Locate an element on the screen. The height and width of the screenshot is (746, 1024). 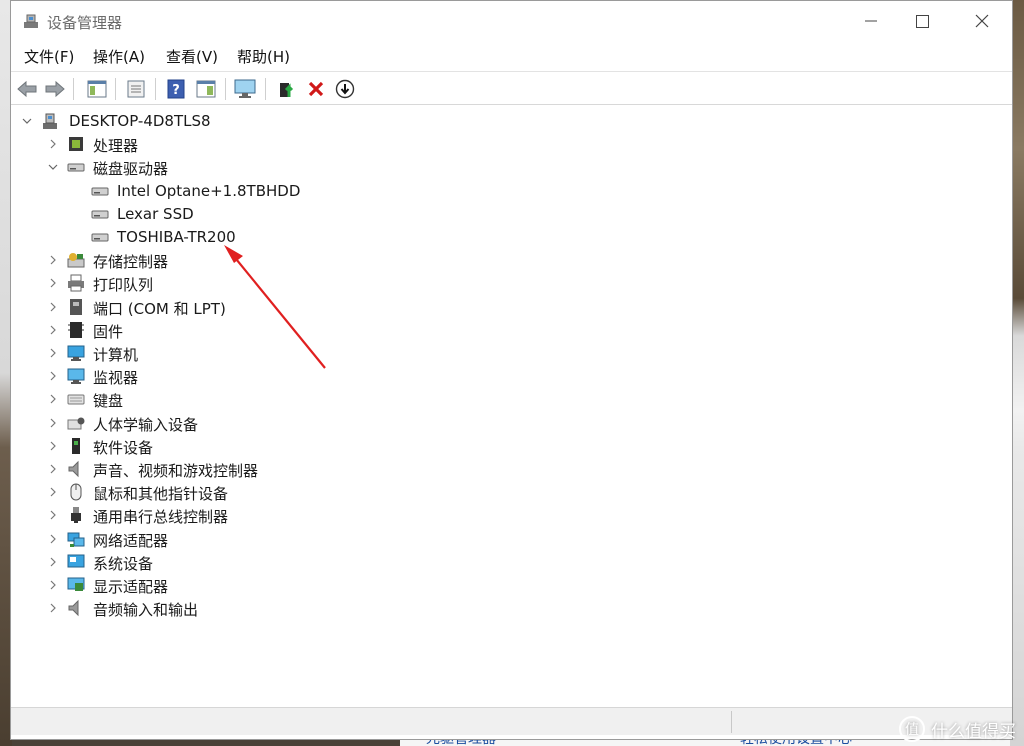
watermark-text: 什么值得买 is located at coordinates (973, 731).